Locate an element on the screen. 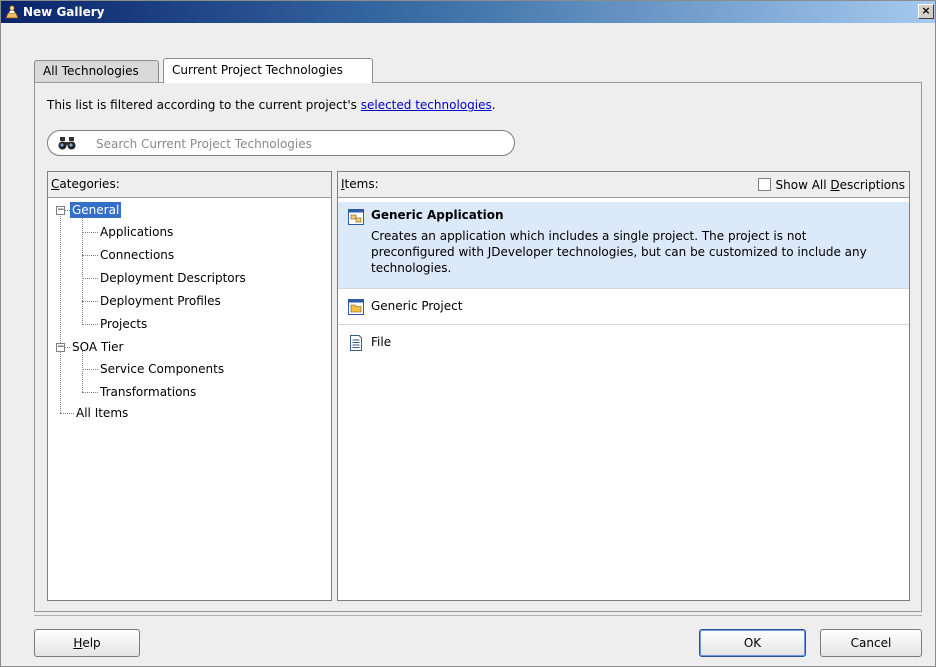 This screenshot has width=936, height=667. help-button: Help is located at coordinates (87, 643).